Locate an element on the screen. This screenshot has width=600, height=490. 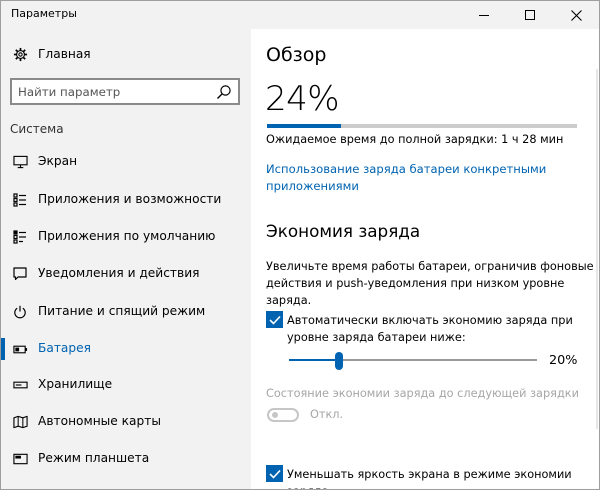
sidebar-item-label: Режим планшета is located at coordinates (94, 458).